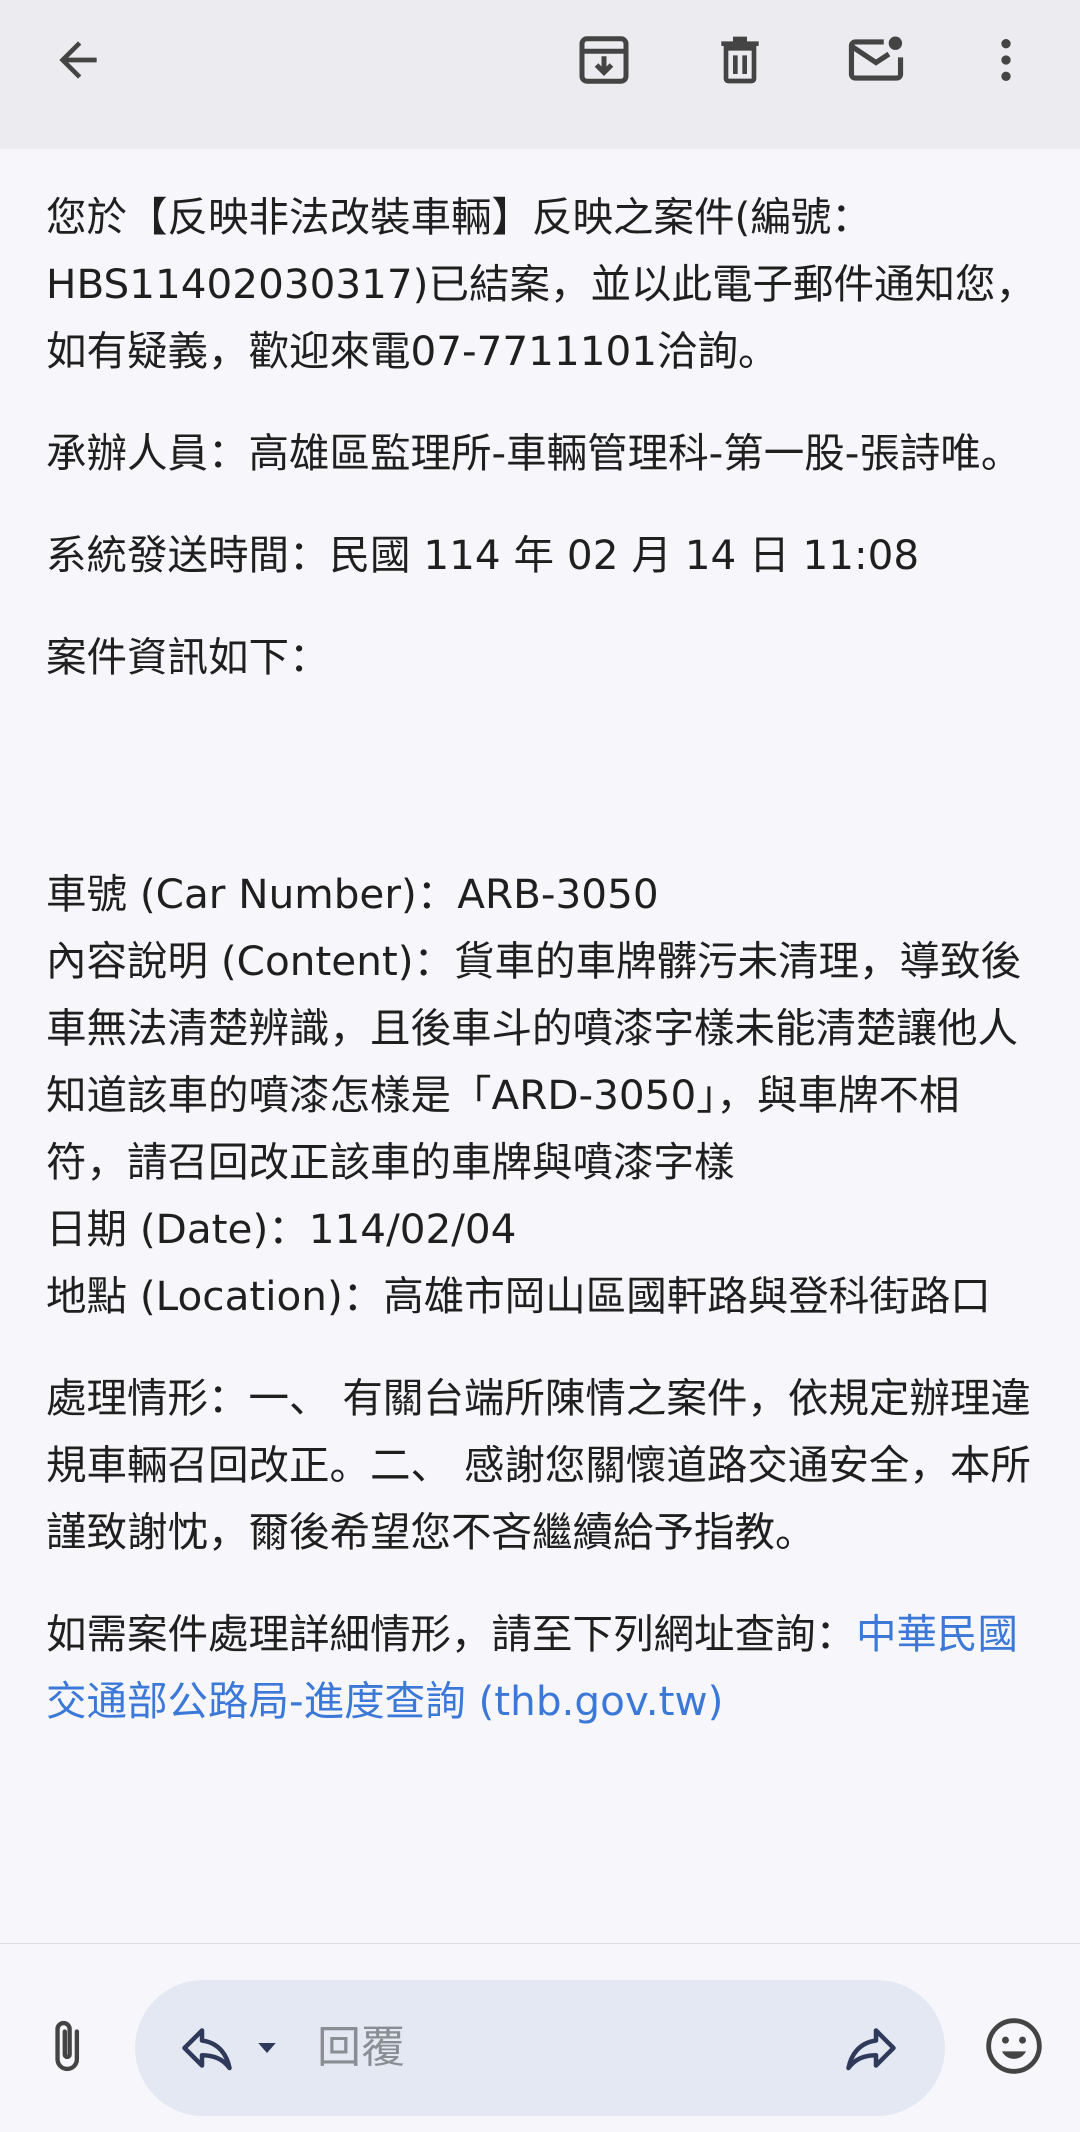 This screenshot has width=1080, height=2132. I want to click on mark-unread-icon, so click(876, 60).